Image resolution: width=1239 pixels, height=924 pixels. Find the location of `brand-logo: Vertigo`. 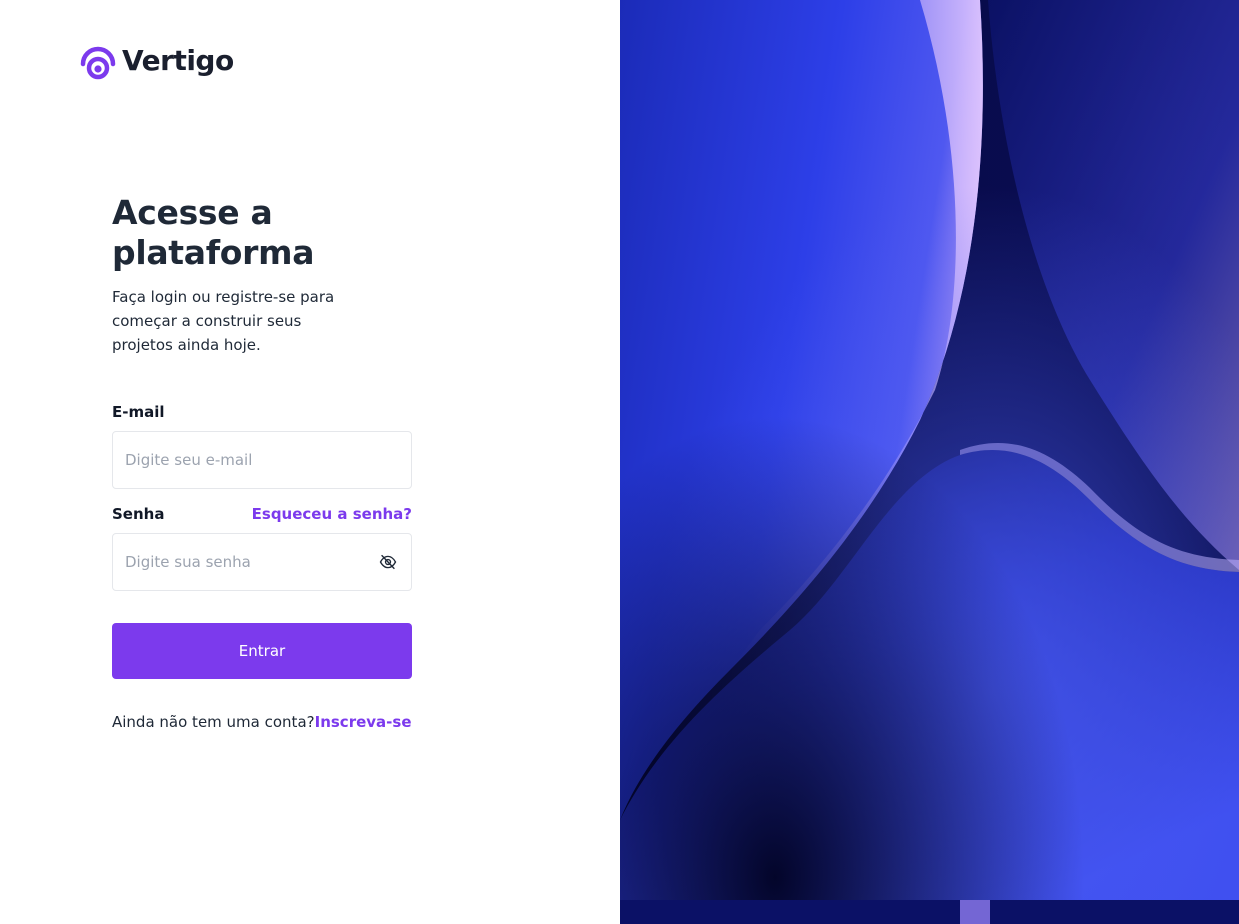

brand-logo: Vertigo is located at coordinates (157, 60).